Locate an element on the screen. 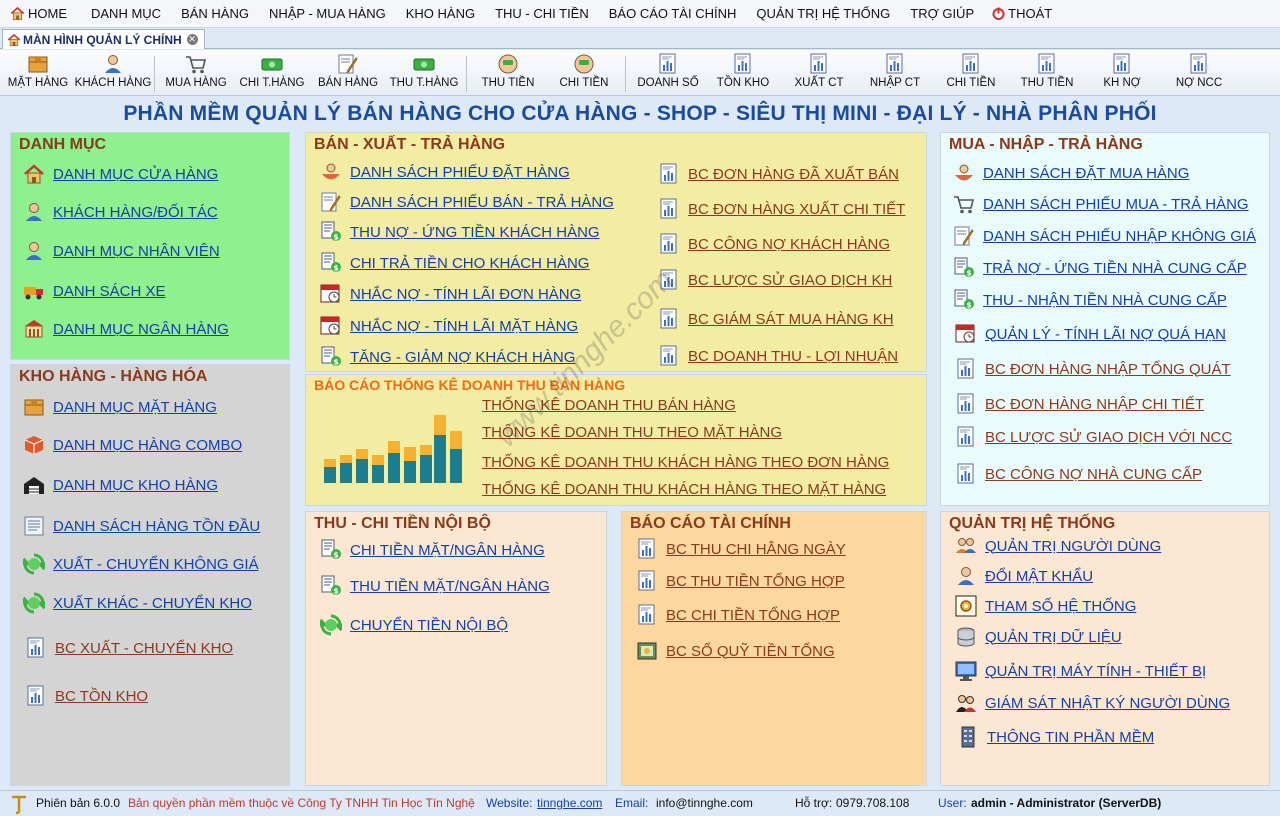 Image resolution: width=1280 pixels, height=816 pixels. toolbar-thu-tien-report-button: THU TIỀN is located at coordinates (1047, 73).